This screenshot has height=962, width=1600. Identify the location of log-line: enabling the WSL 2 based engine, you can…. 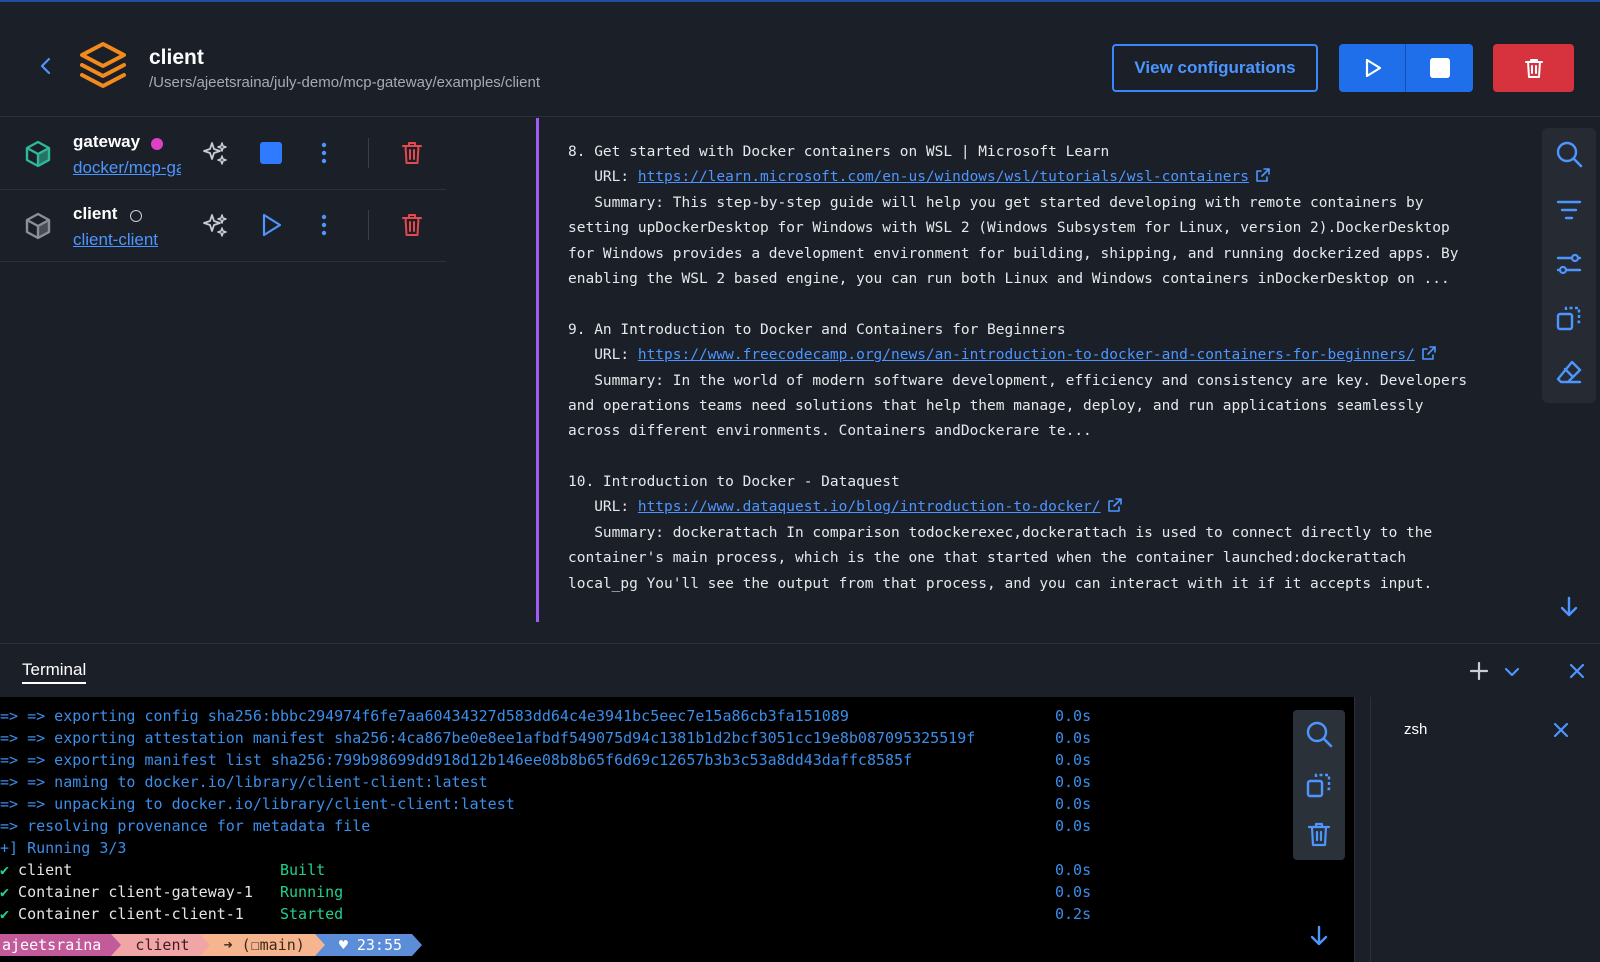
(1009, 278).